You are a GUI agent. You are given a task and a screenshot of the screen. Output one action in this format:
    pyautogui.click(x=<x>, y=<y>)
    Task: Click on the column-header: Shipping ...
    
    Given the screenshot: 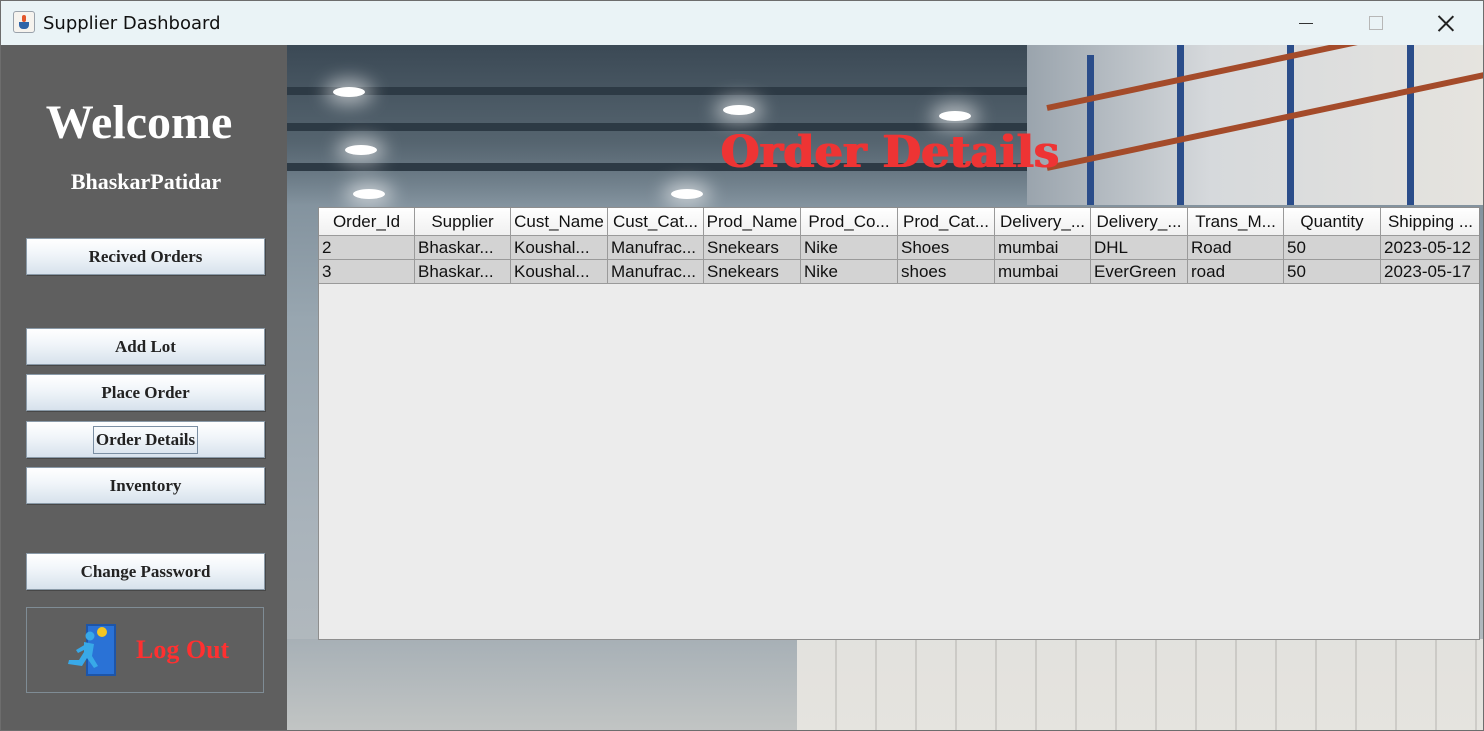 What is the action you would take?
    pyautogui.click(x=1430, y=222)
    